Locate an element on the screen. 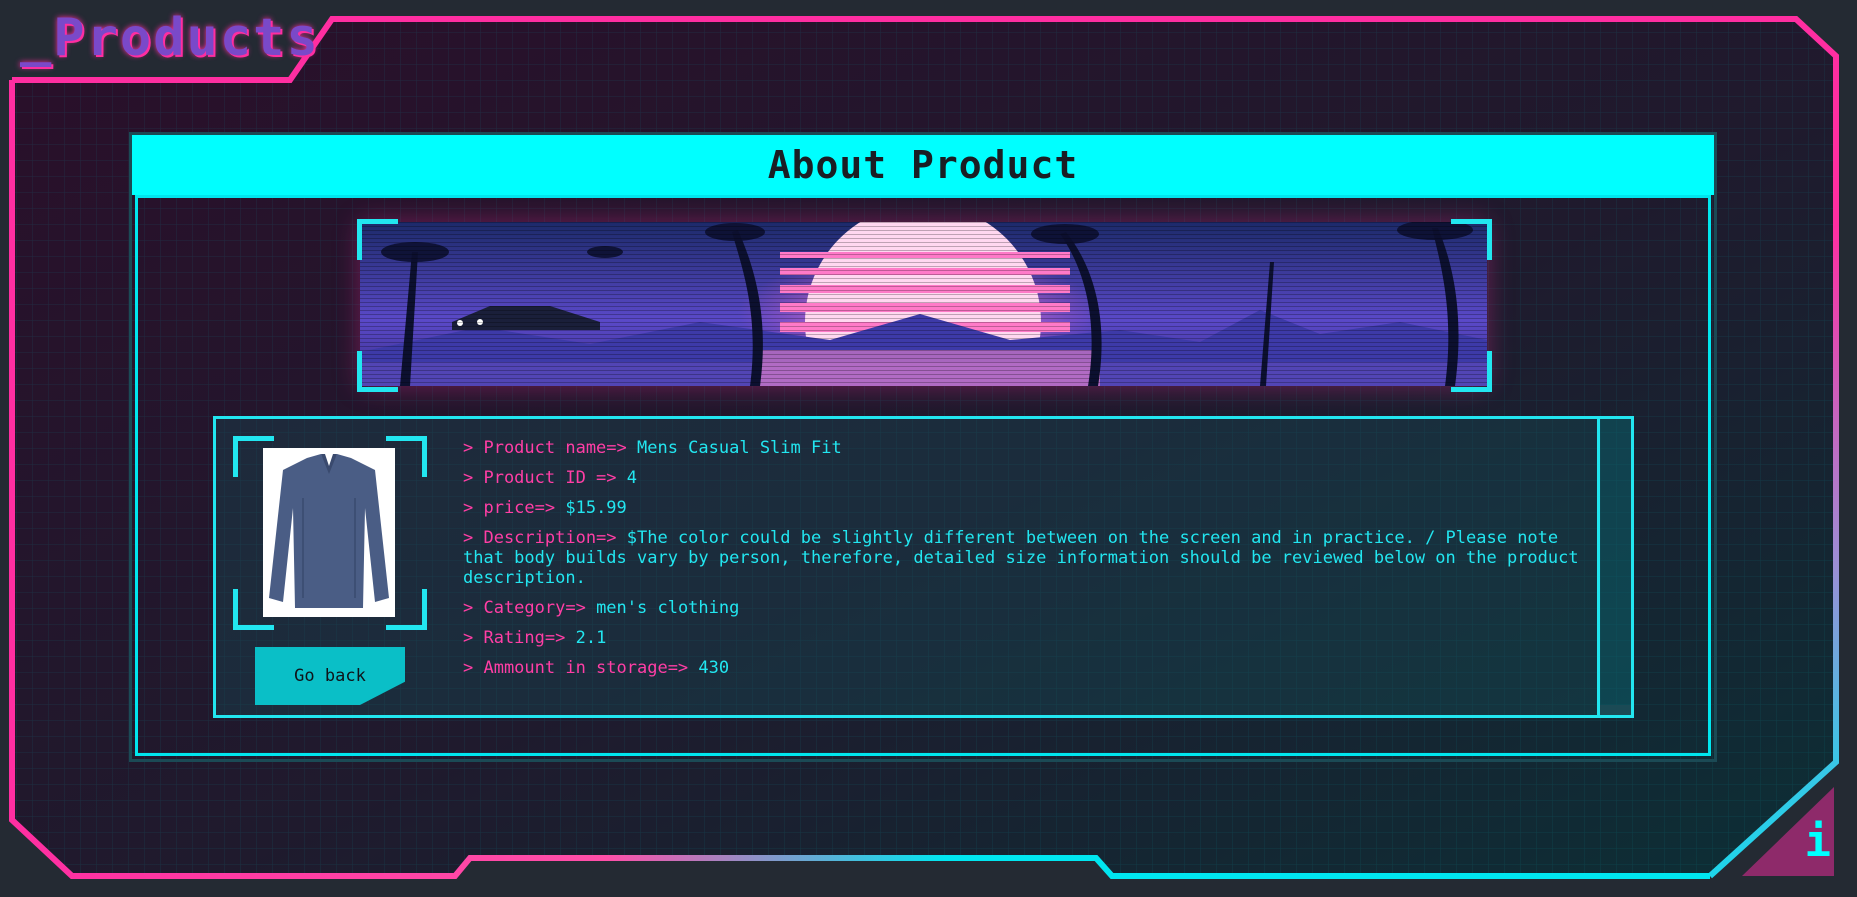 This screenshot has height=897, width=1857. product-name-label: > Product name=> is located at coordinates (550, 448).